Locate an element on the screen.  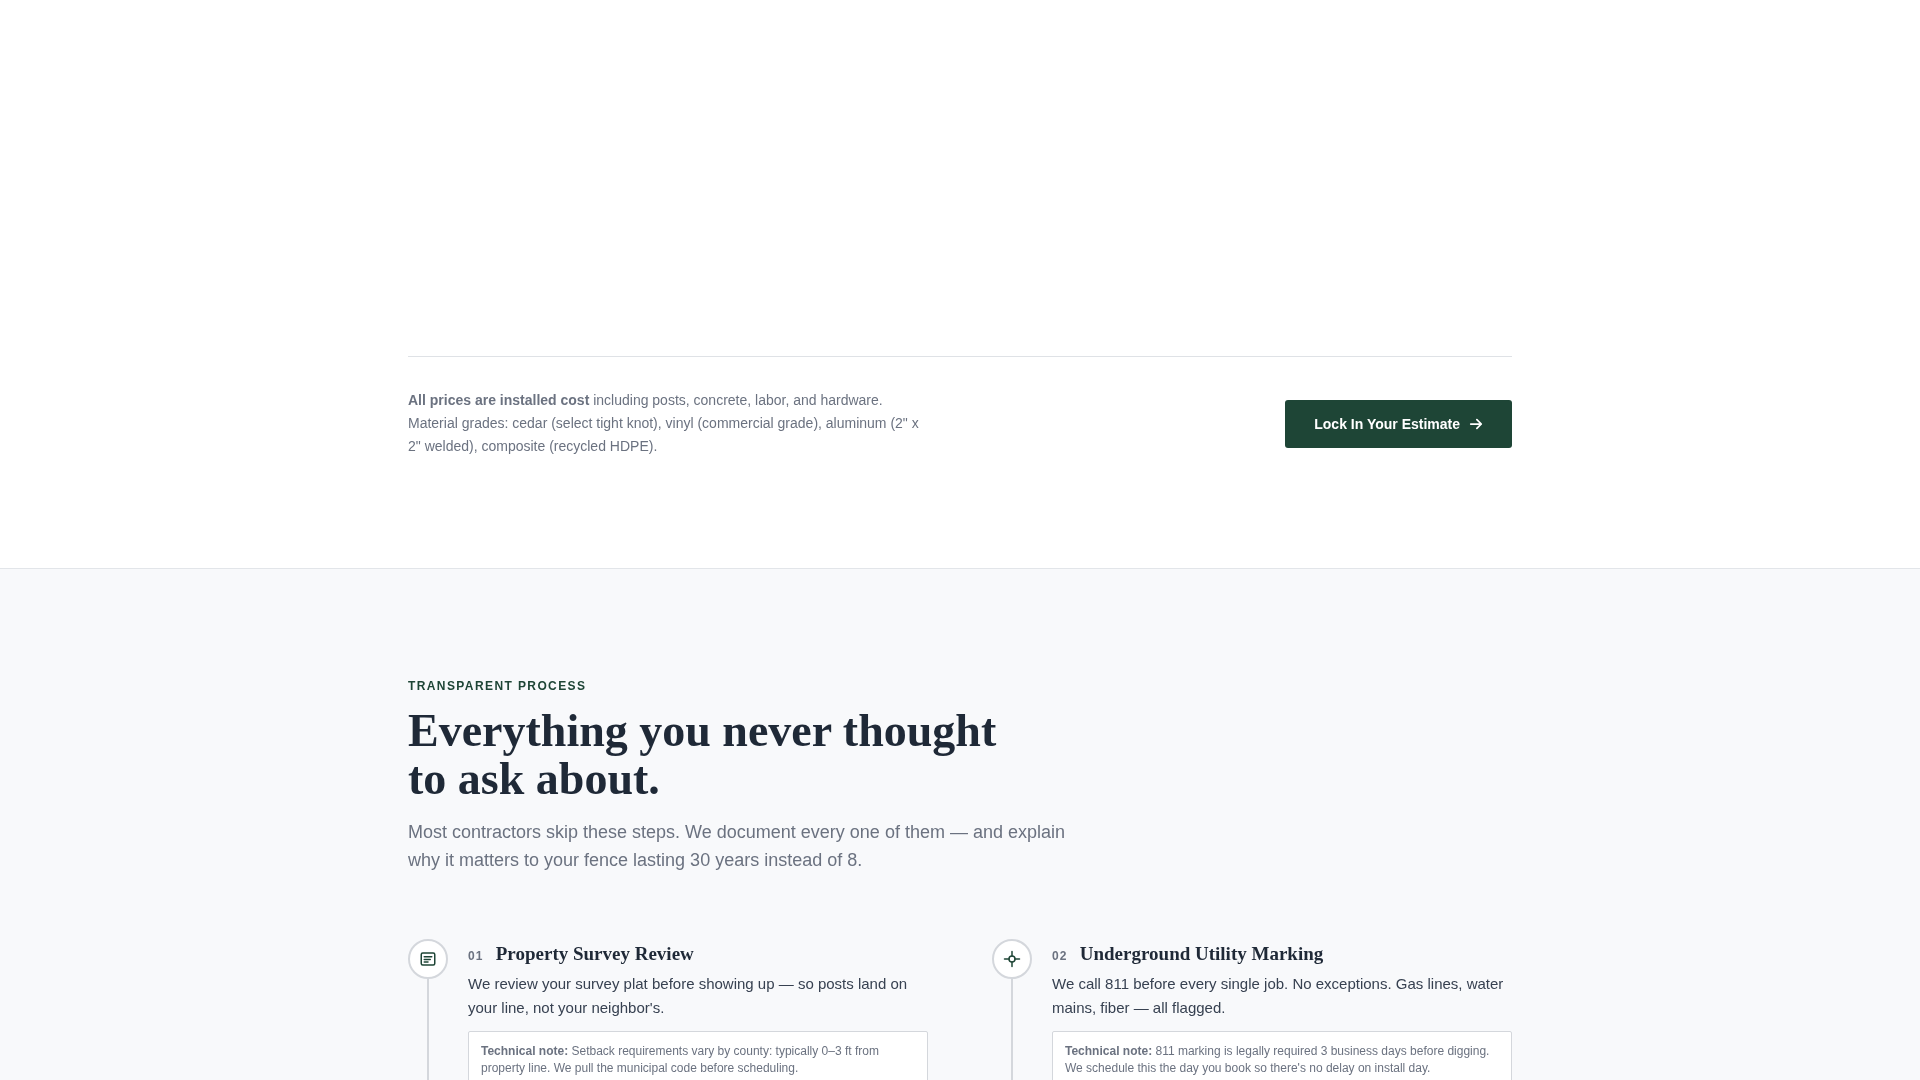
step-description: We call 811 before every single job. No exceptions. Gas lines, water mains, fiber — all flagged. is located at coordinates (1278, 996).